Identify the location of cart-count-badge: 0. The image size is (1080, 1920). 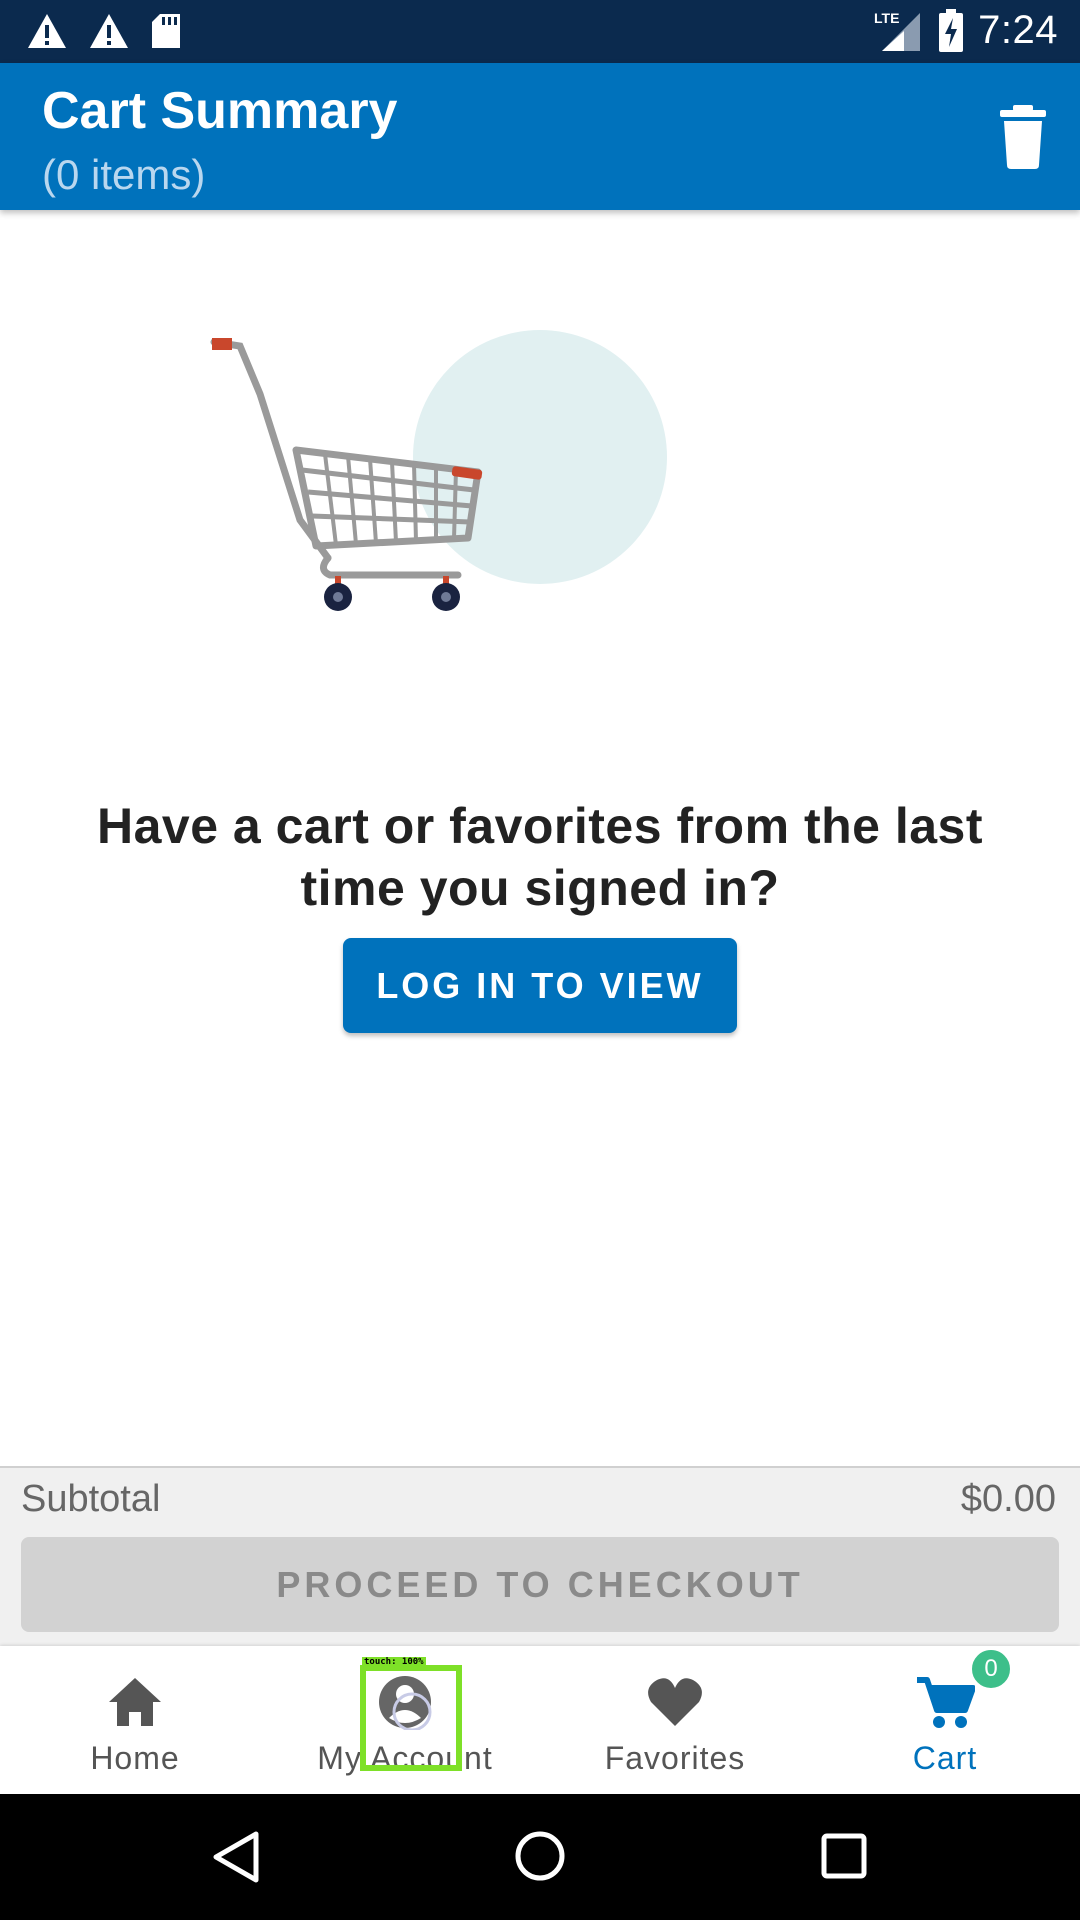
(991, 1669).